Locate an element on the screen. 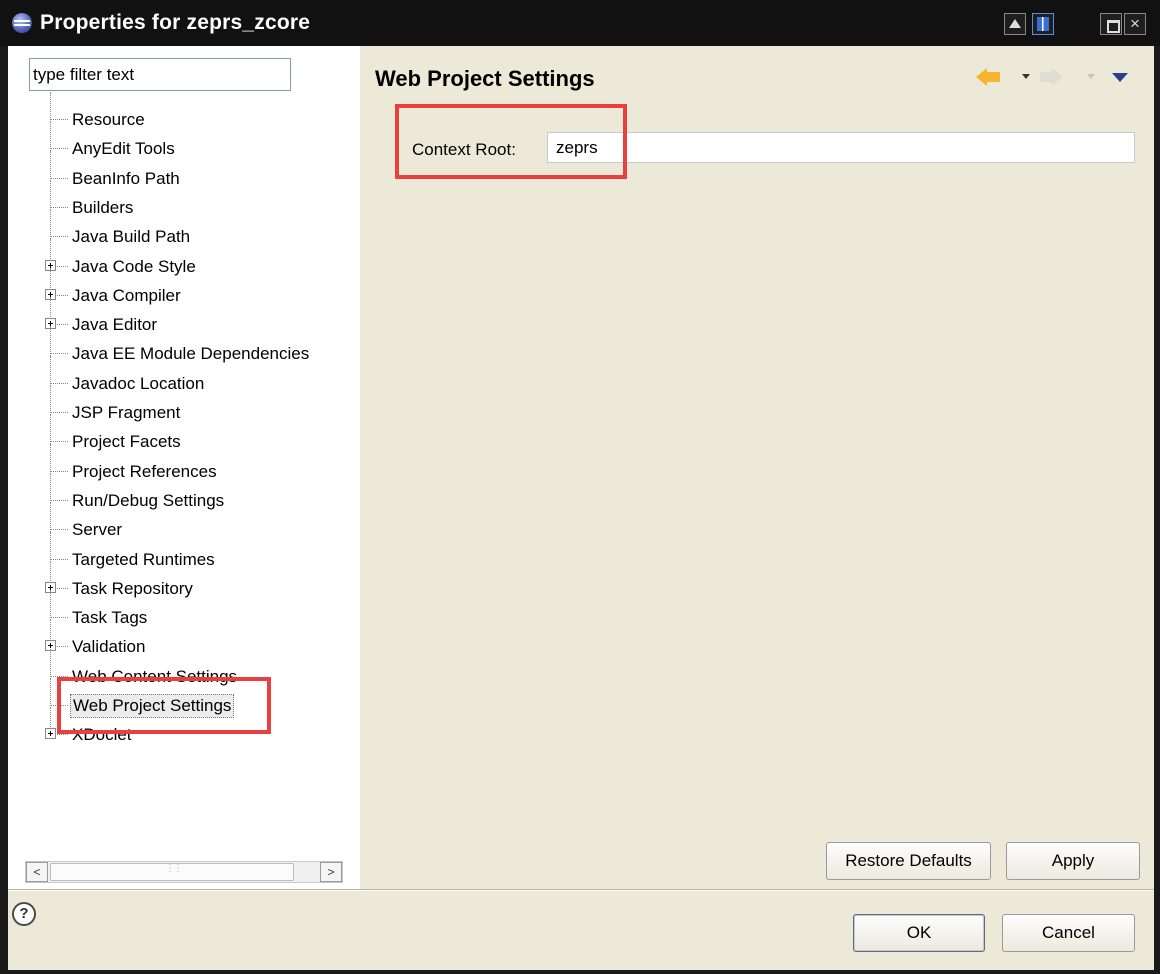 This screenshot has height=974, width=1160. tree-item: Javadoc Location is located at coordinates (178, 376).